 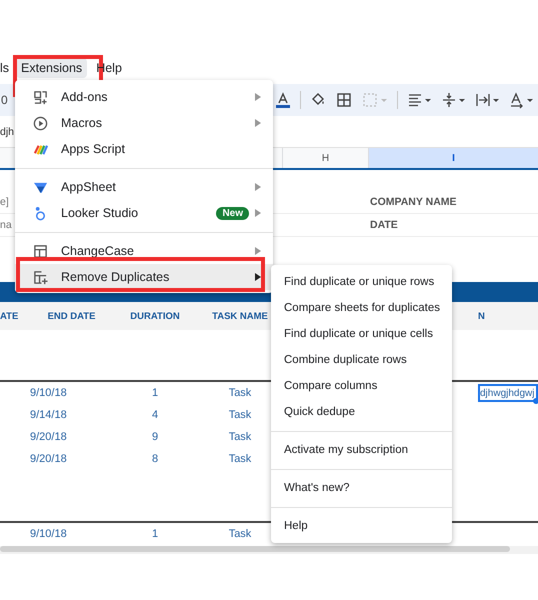 I want to click on borders-icon, so click(x=344, y=100).